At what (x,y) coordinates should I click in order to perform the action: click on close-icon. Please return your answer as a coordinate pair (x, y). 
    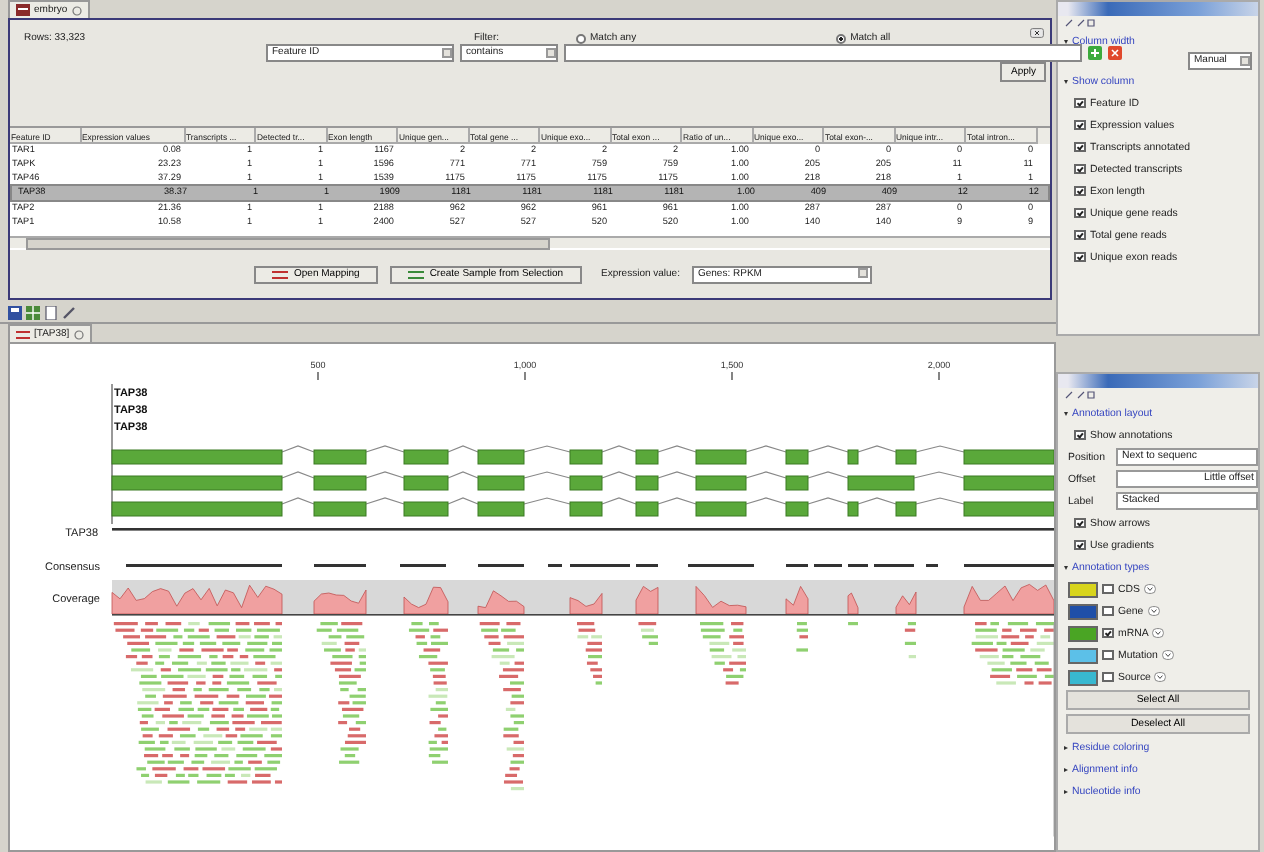
    Looking at the image, I should click on (1037, 33).